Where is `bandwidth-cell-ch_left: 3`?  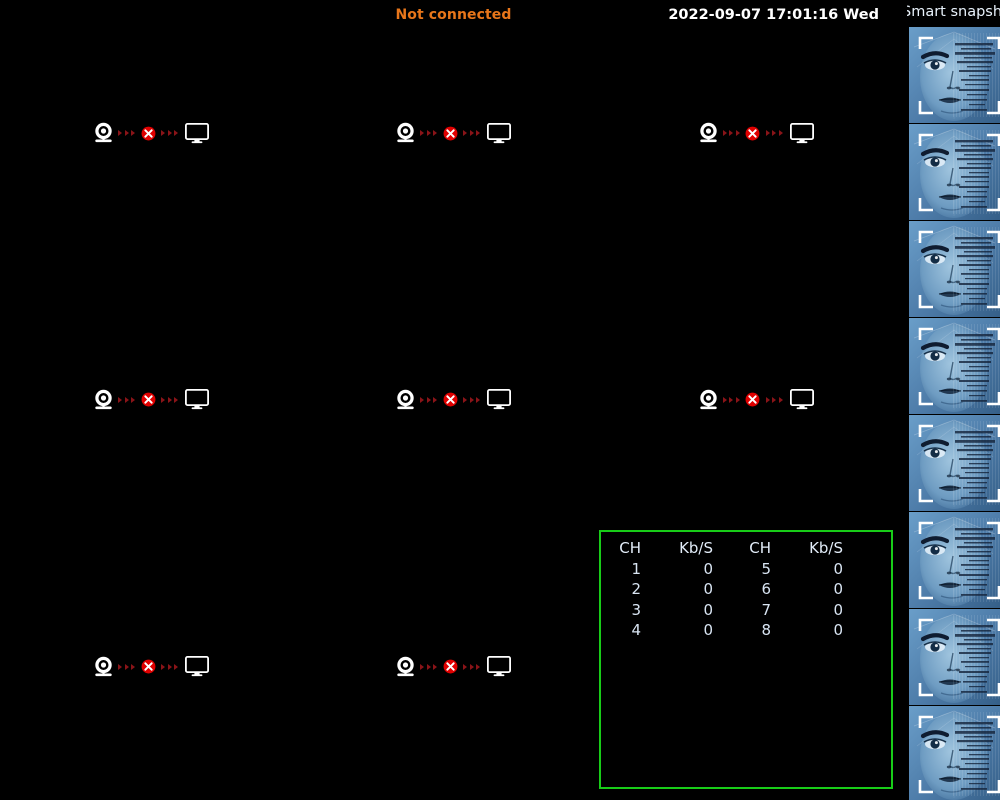
bandwidth-cell-ch_left: 3 is located at coordinates (636, 609).